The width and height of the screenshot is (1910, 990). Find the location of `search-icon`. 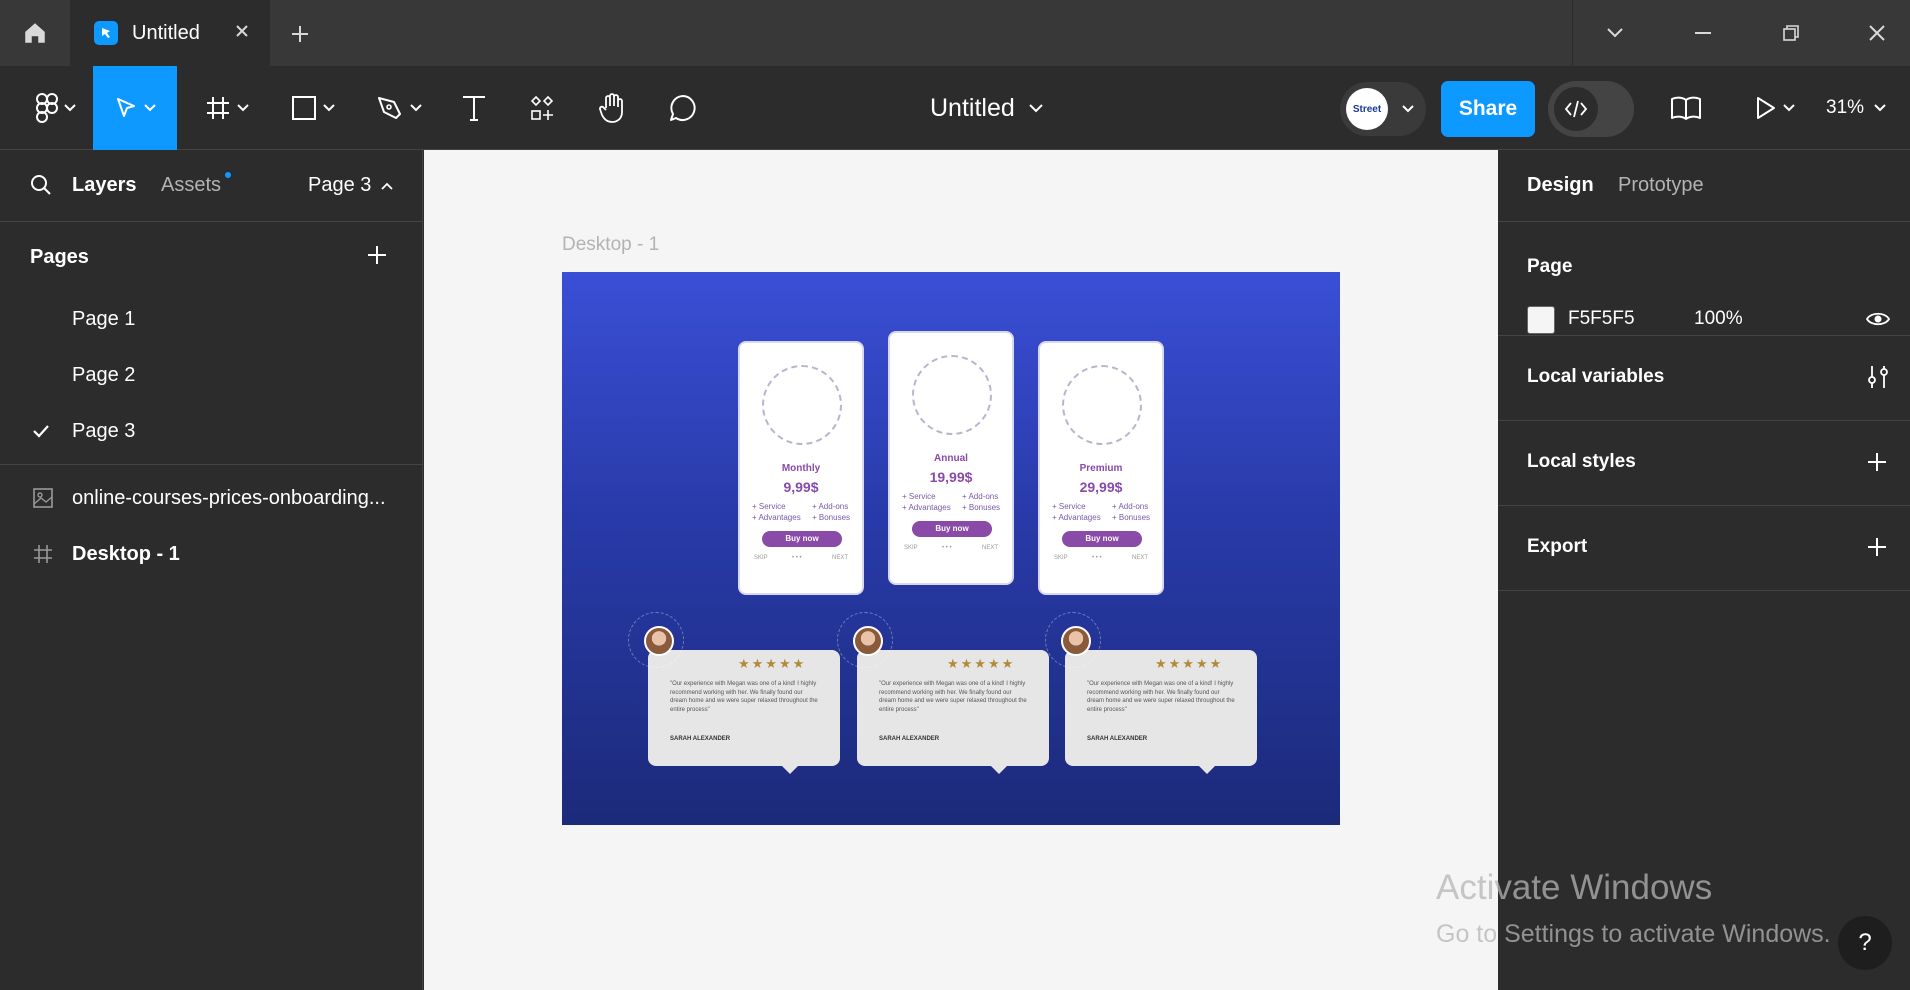

search-icon is located at coordinates (41, 187).